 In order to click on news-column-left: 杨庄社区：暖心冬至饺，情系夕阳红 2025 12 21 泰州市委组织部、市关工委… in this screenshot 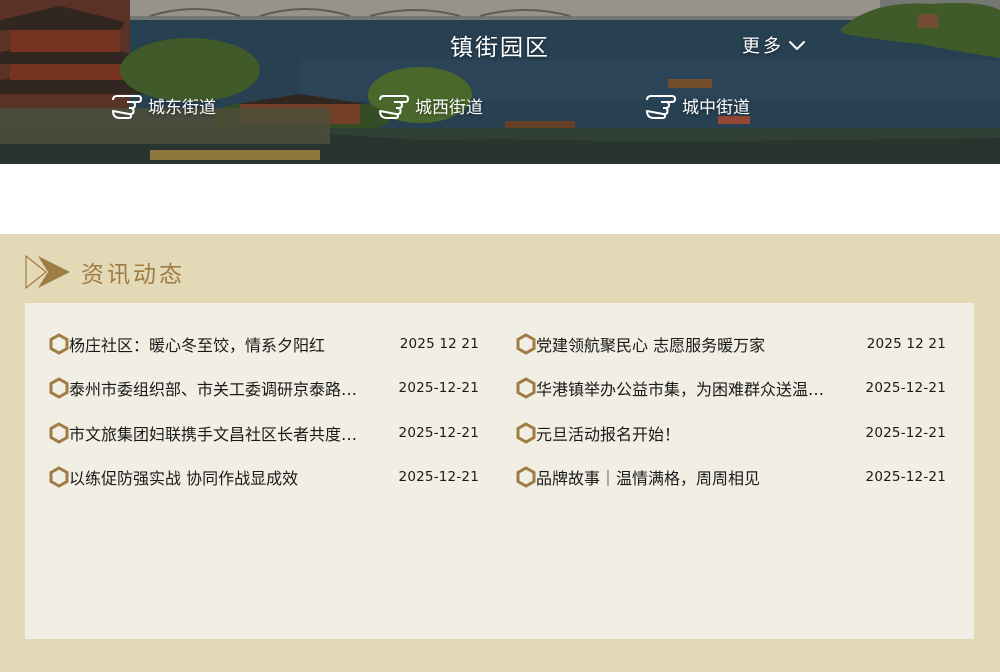, I will do `click(264, 410)`.